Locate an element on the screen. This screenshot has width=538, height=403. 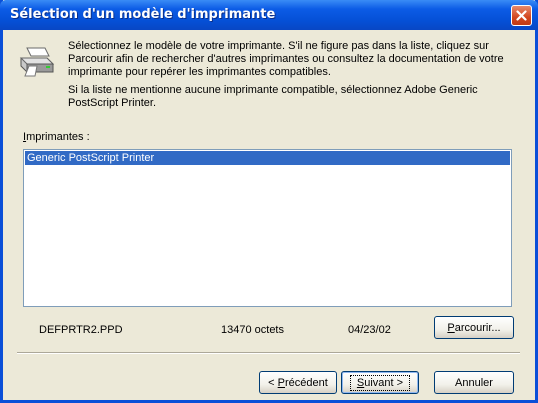
previous-button: < Précédent is located at coordinates (298, 382).